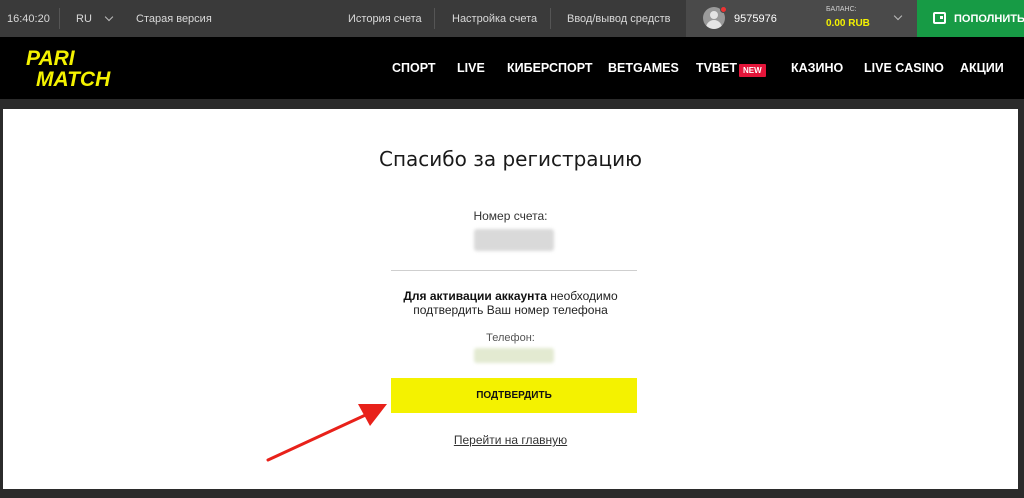  I want to click on notification-dot, so click(723, 9).